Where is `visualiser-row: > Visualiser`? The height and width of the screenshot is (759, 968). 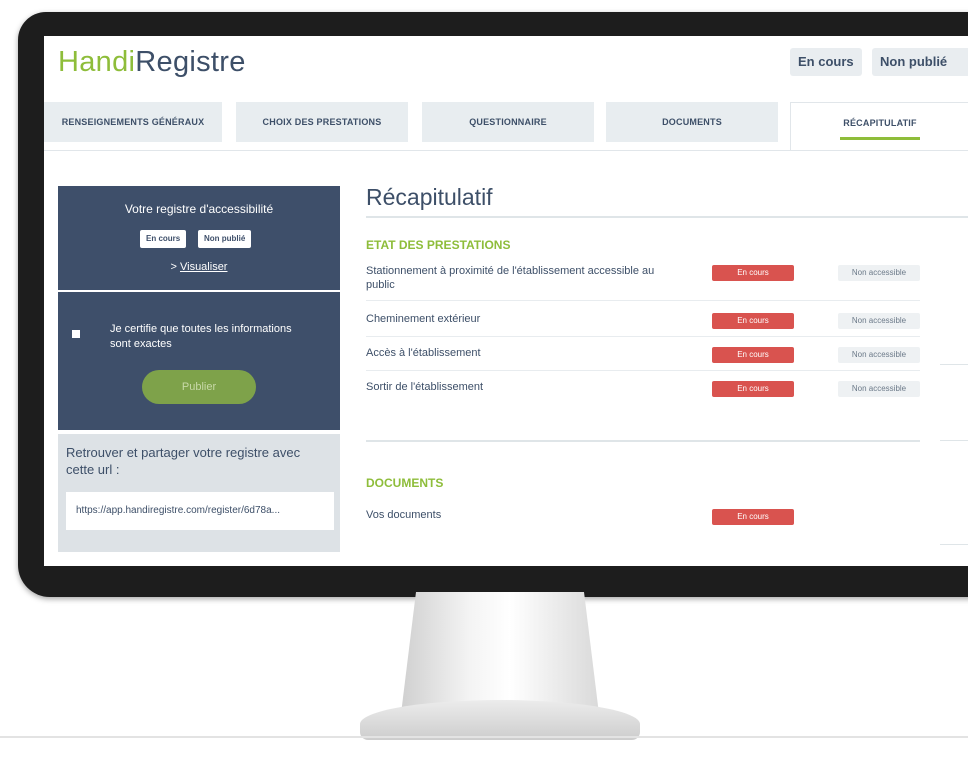
visualiser-row: > Visualiser is located at coordinates (199, 267).